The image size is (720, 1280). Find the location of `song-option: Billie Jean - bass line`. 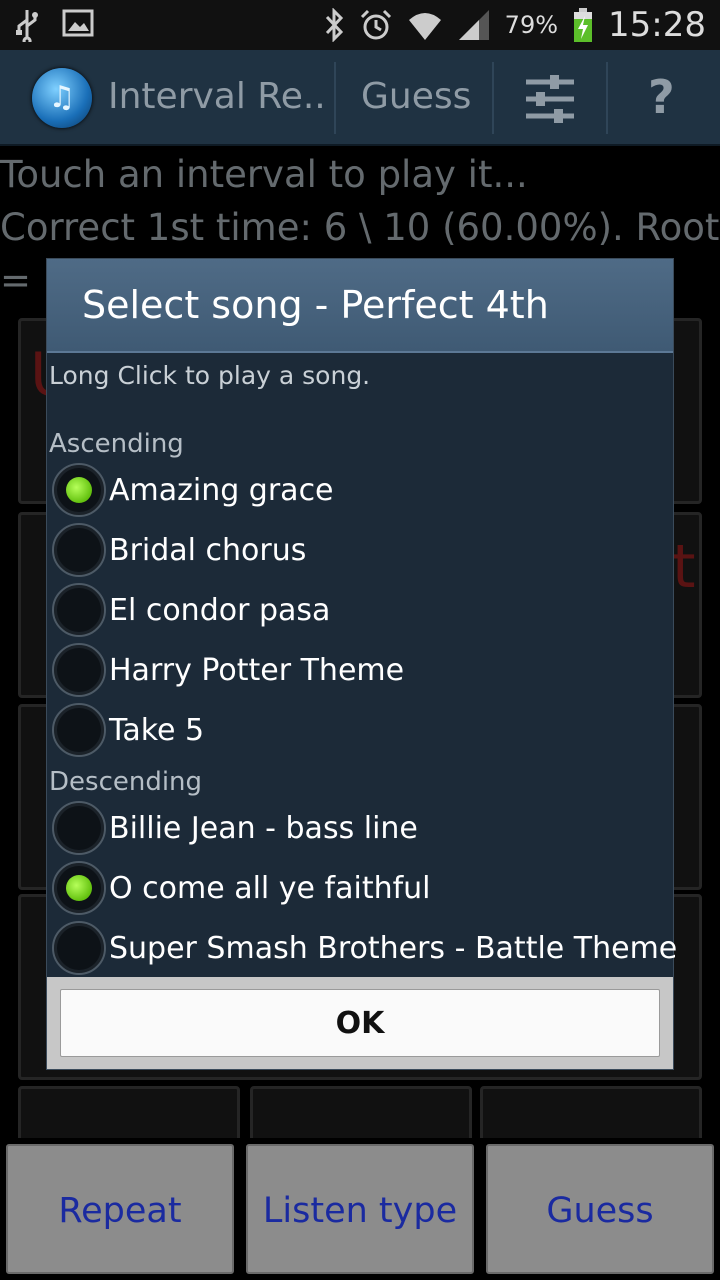

song-option: Billie Jean - bass line is located at coordinates (360, 829).